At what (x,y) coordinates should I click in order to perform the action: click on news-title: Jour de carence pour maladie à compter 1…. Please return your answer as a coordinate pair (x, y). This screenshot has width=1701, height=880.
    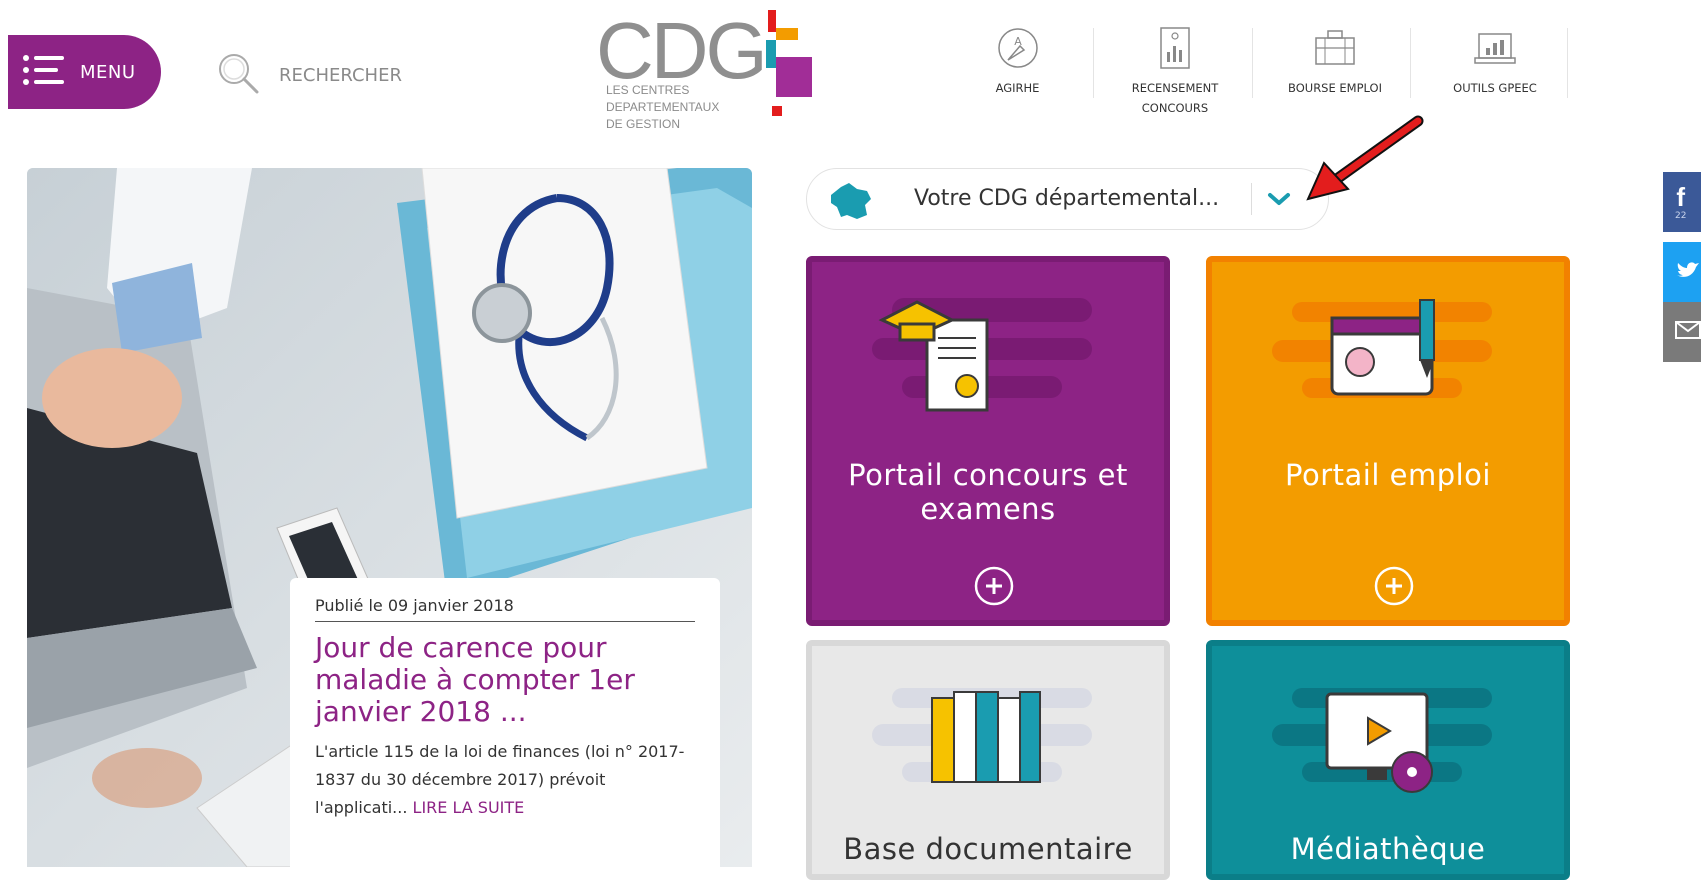
    Looking at the image, I should click on (505, 680).